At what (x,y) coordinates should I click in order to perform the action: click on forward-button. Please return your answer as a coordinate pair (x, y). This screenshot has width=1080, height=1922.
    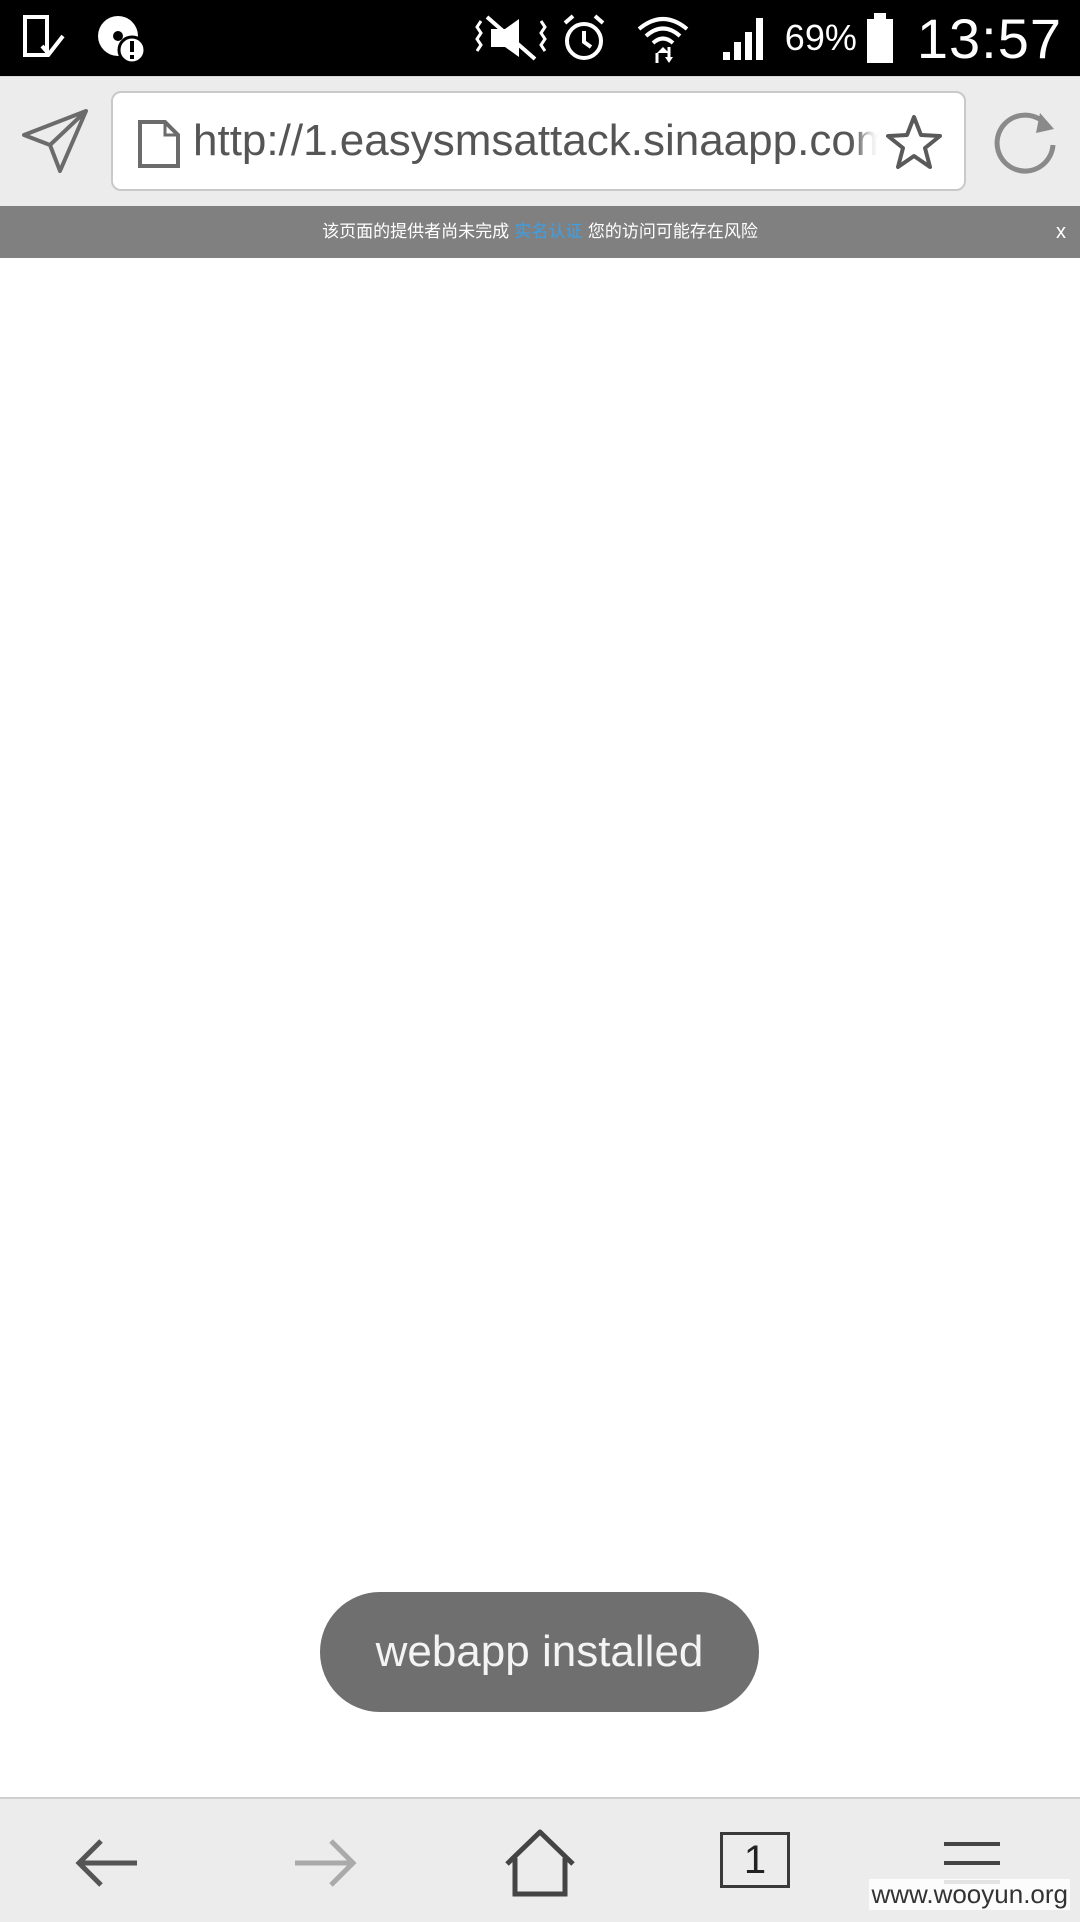
    Looking at the image, I should click on (324, 1863).